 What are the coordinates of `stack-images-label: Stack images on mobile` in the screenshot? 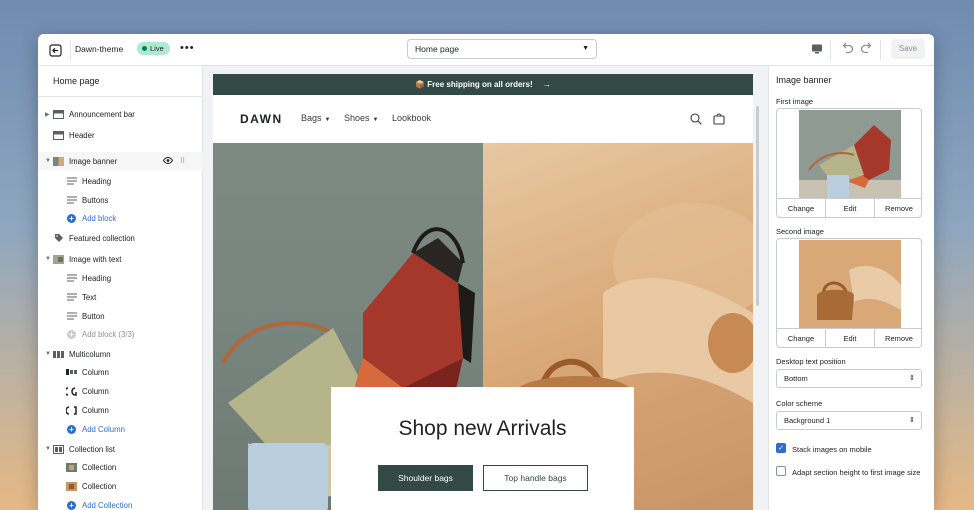 It's located at (832, 449).